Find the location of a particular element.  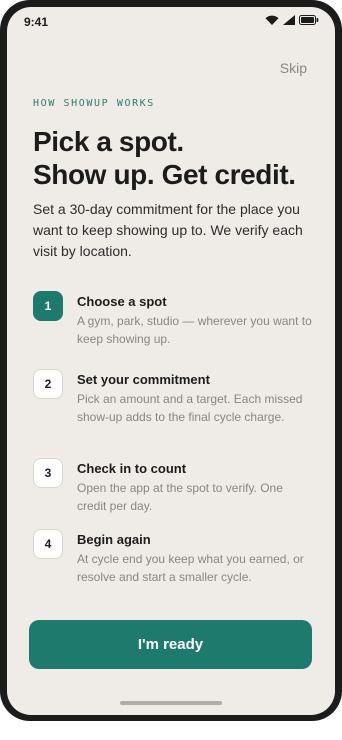

step-number-badge: 3 is located at coordinates (48, 473).